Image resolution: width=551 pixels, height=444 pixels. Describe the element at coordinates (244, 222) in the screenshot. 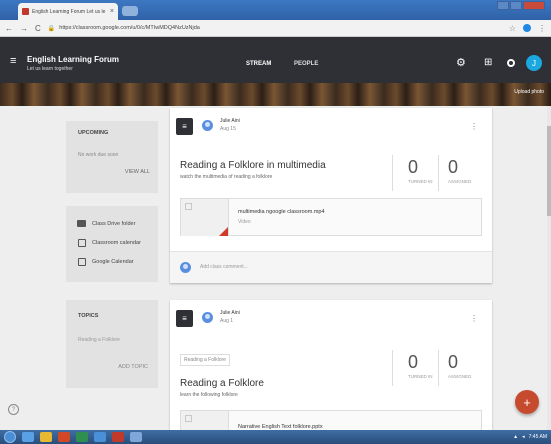

I see `attachment-type: Video` at that location.